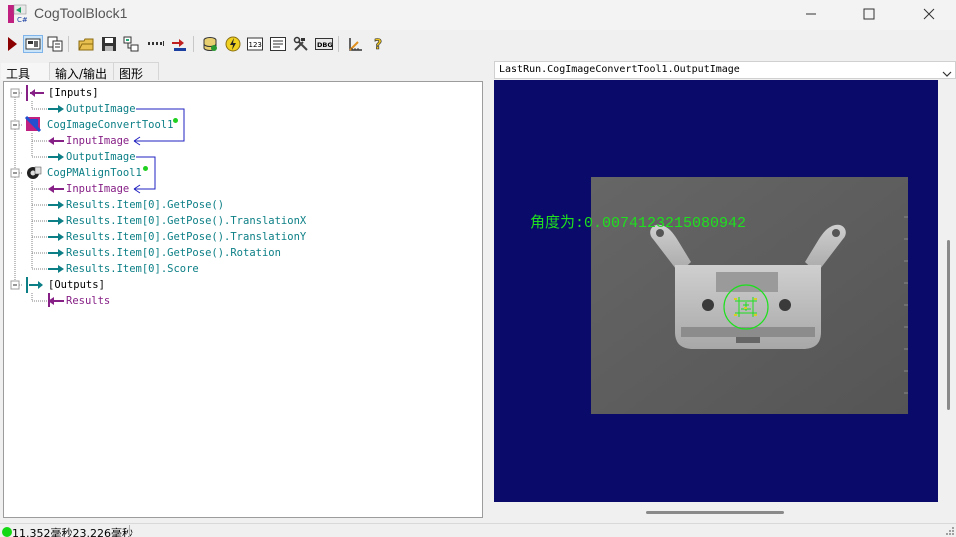 The width and height of the screenshot is (956, 537). Describe the element at coordinates (94, 173) in the screenshot. I see `tree-node-tool2: CogPMAlignTool1` at that location.